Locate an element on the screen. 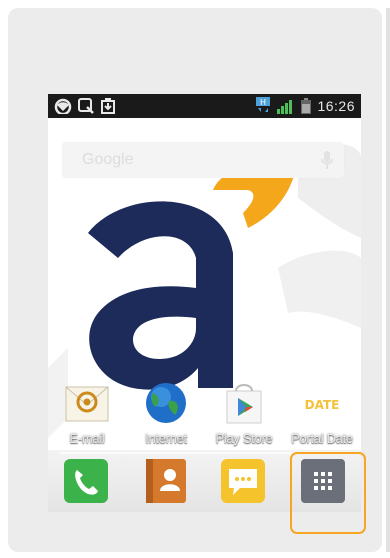 This screenshot has width=390, height=558. status-bar: H 16:26 is located at coordinates (204, 106).